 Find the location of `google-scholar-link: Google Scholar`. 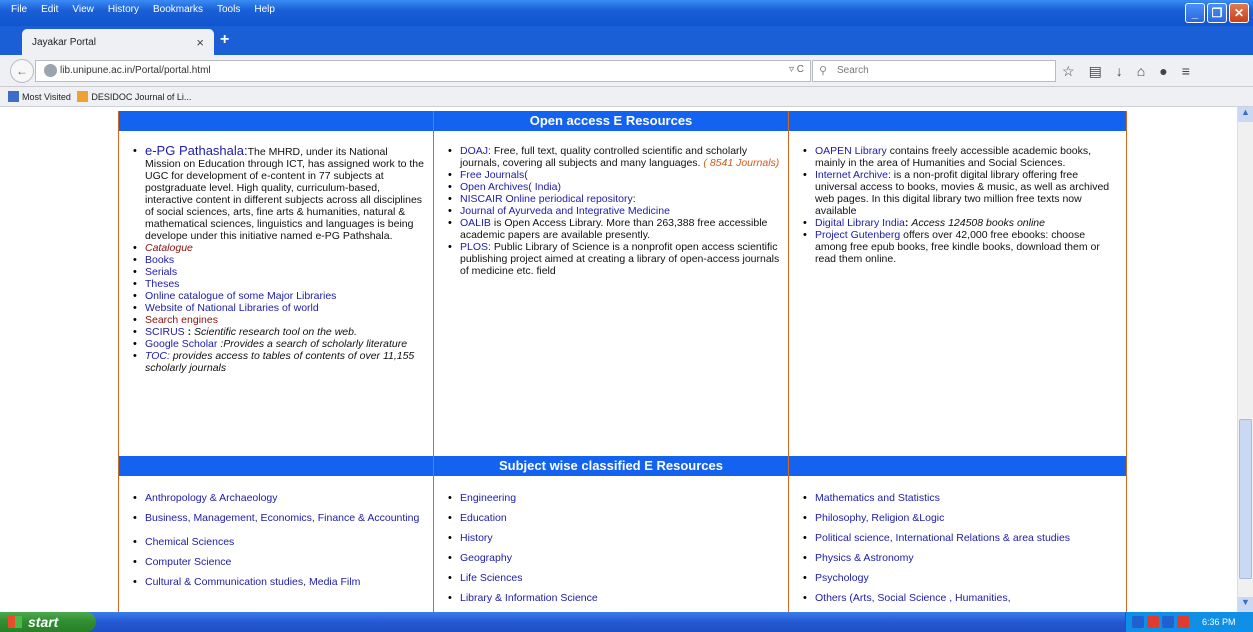

google-scholar-link: Google Scholar is located at coordinates (181, 344).